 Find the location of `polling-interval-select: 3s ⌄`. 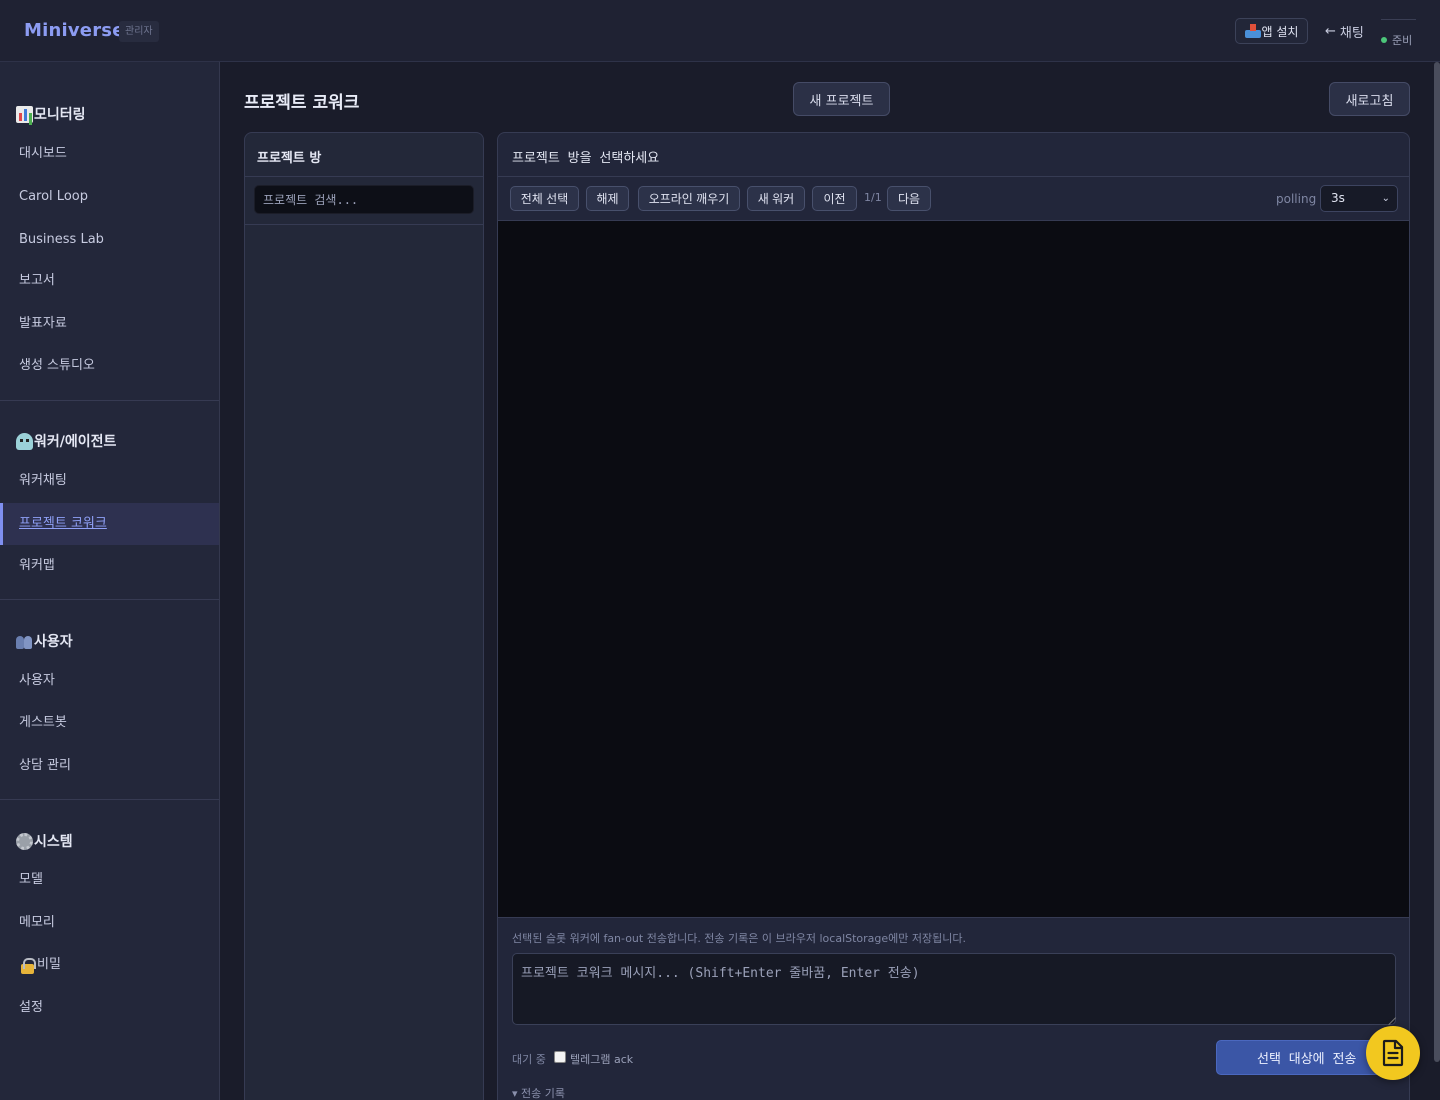

polling-interval-select: 3s ⌄ is located at coordinates (1359, 198).